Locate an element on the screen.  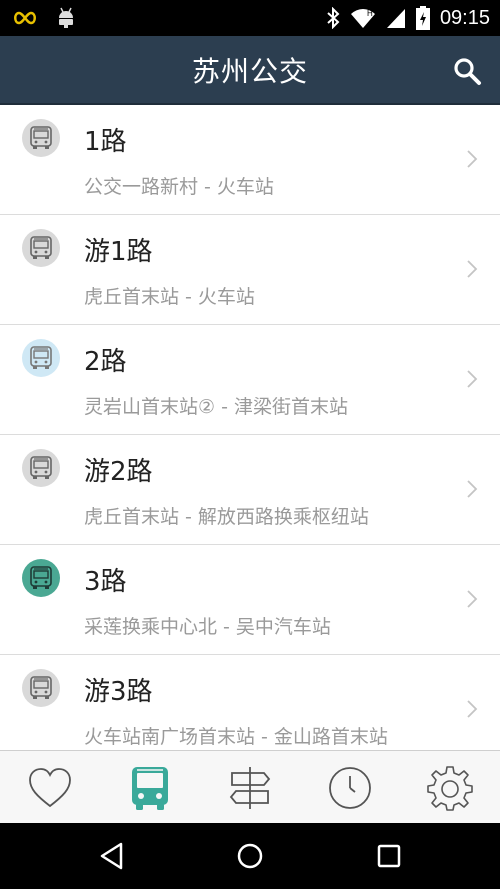
route-name: 1路 is located at coordinates (105, 142).